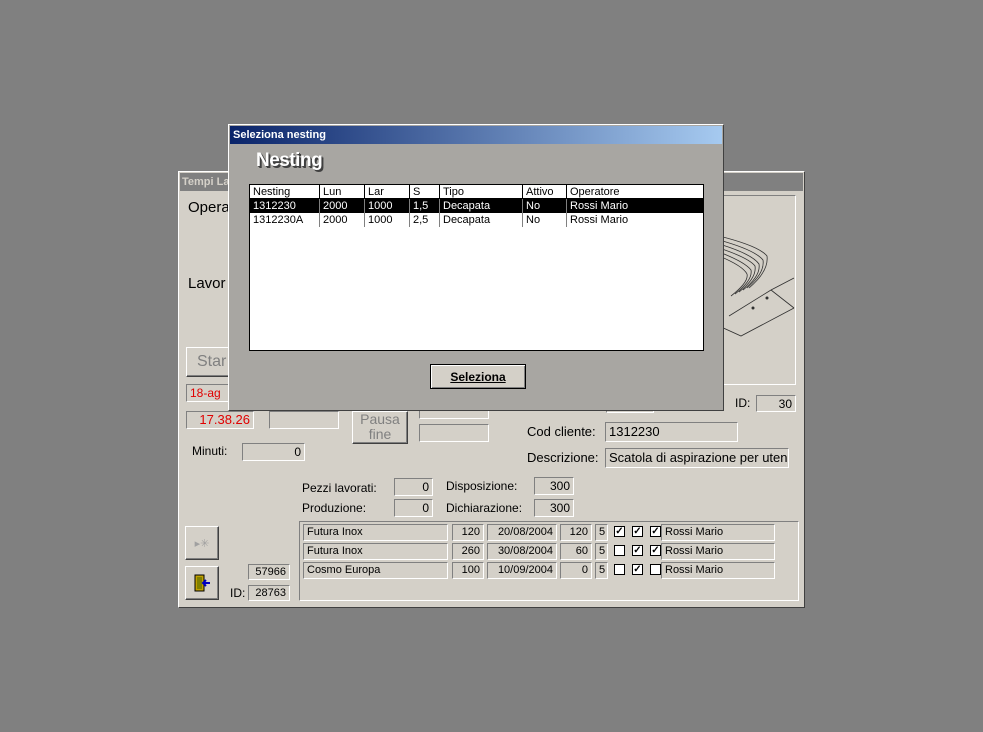  What do you see at coordinates (468, 551) in the screenshot?
I see `order-quantity-field: 260` at bounding box center [468, 551].